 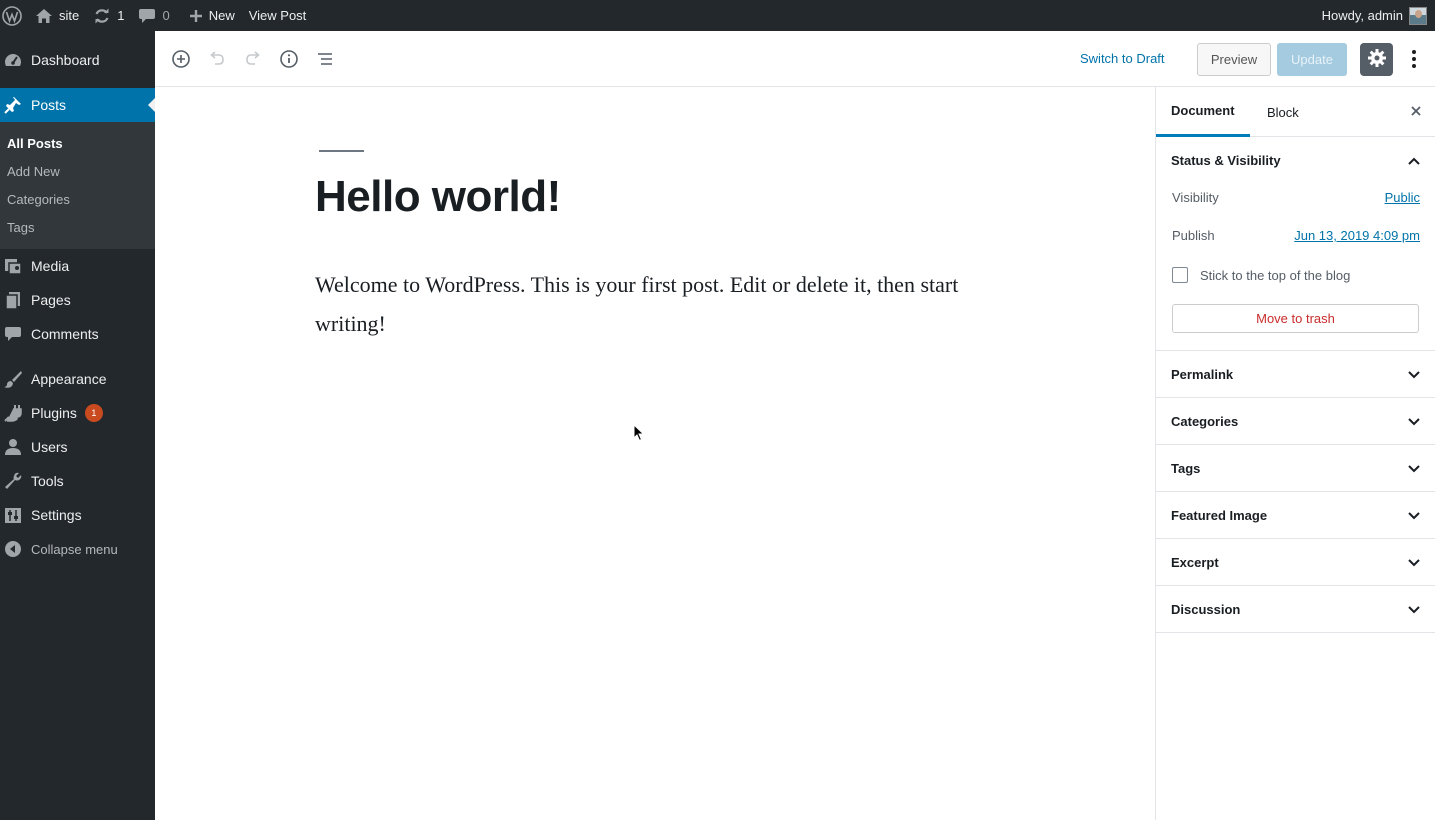 I want to click on more-options-icon, so click(x=1414, y=59).